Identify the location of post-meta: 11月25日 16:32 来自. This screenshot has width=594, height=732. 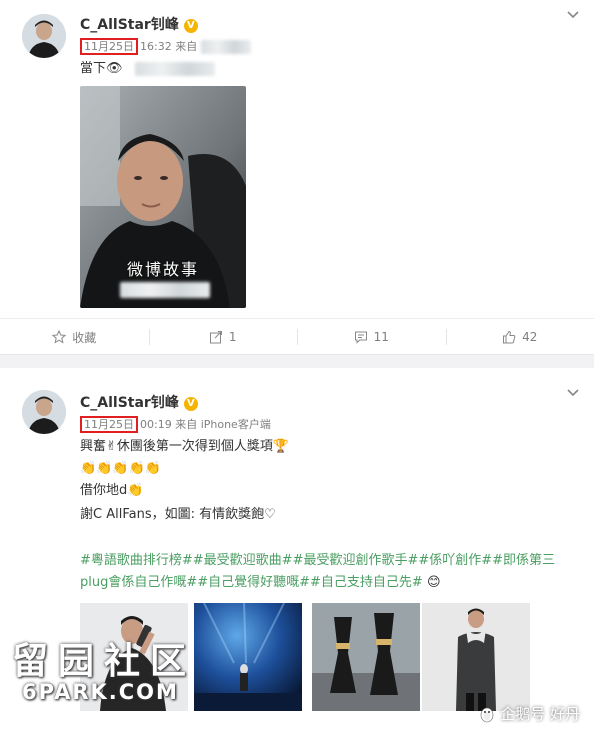
(165, 46).